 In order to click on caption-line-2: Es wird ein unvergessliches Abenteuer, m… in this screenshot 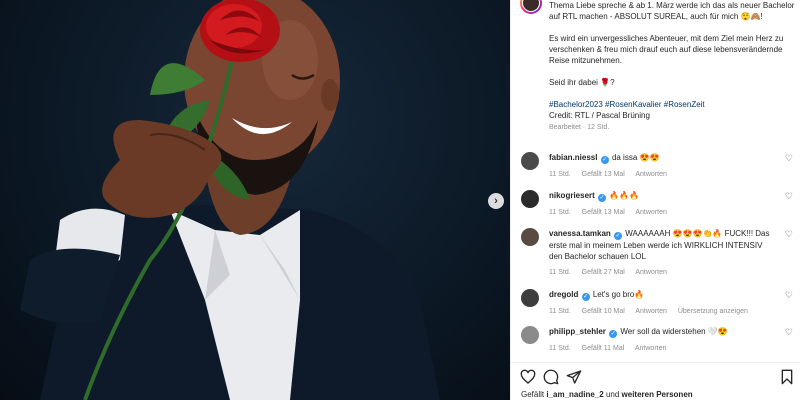, I will do `click(666, 49)`.